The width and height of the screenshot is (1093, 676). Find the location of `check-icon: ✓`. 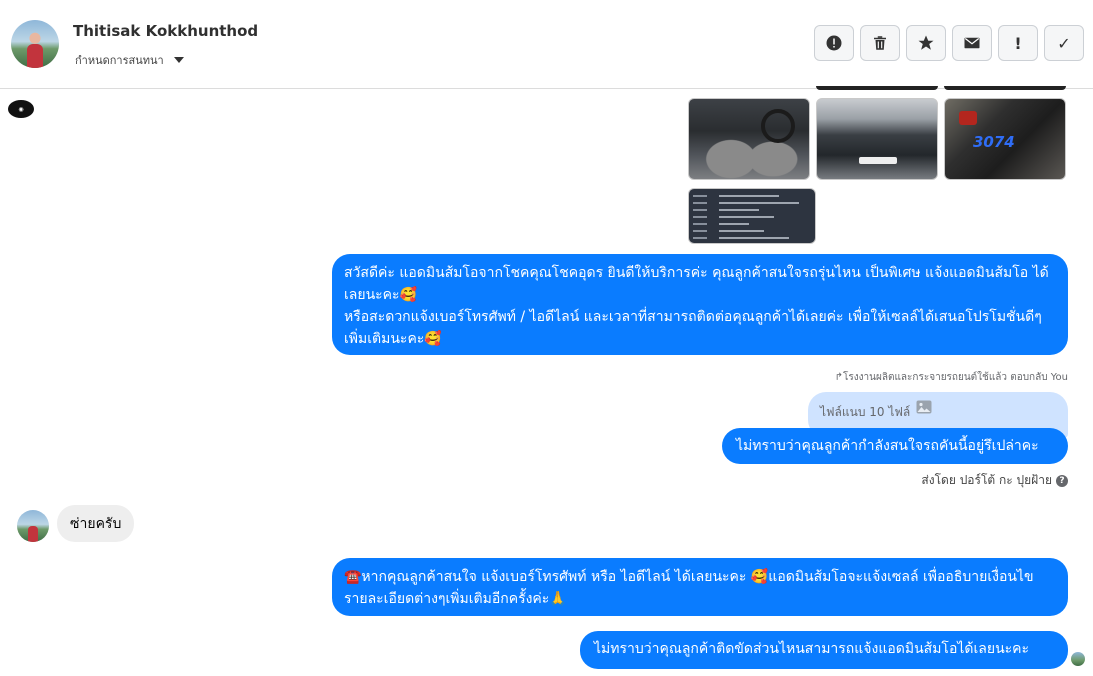

check-icon: ✓ is located at coordinates (1064, 43).